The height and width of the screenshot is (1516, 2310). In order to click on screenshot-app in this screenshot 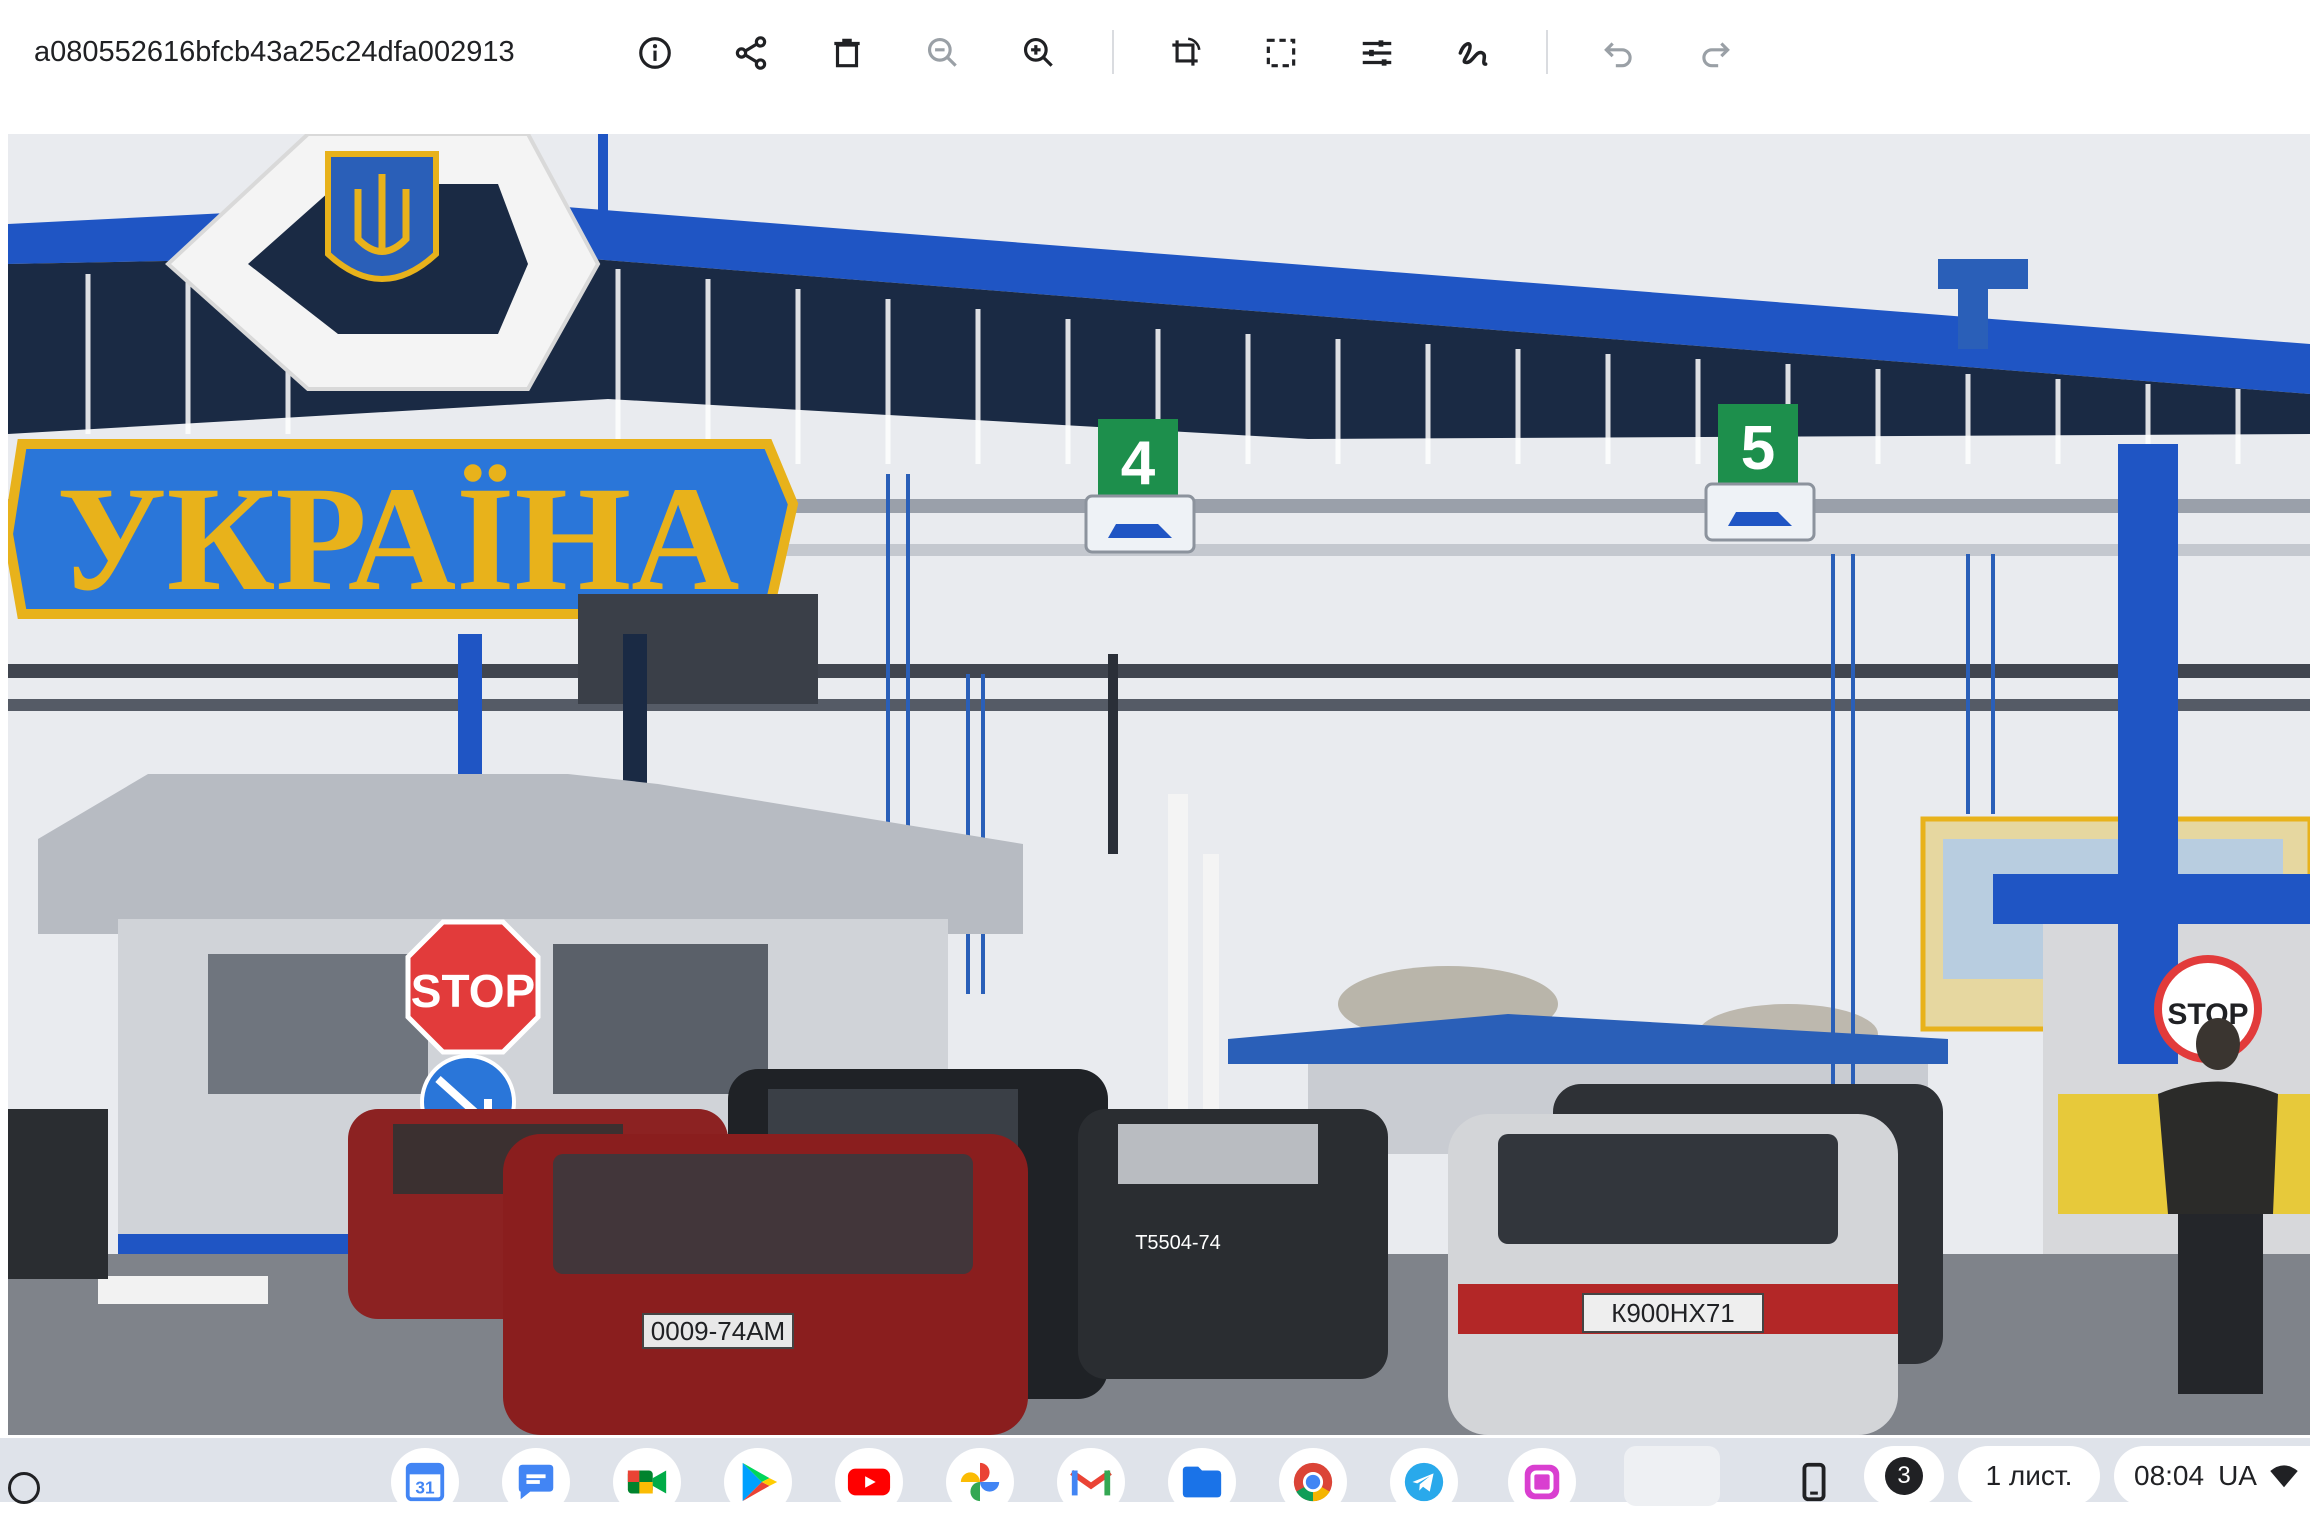, I will do `click(1542, 1482)`.